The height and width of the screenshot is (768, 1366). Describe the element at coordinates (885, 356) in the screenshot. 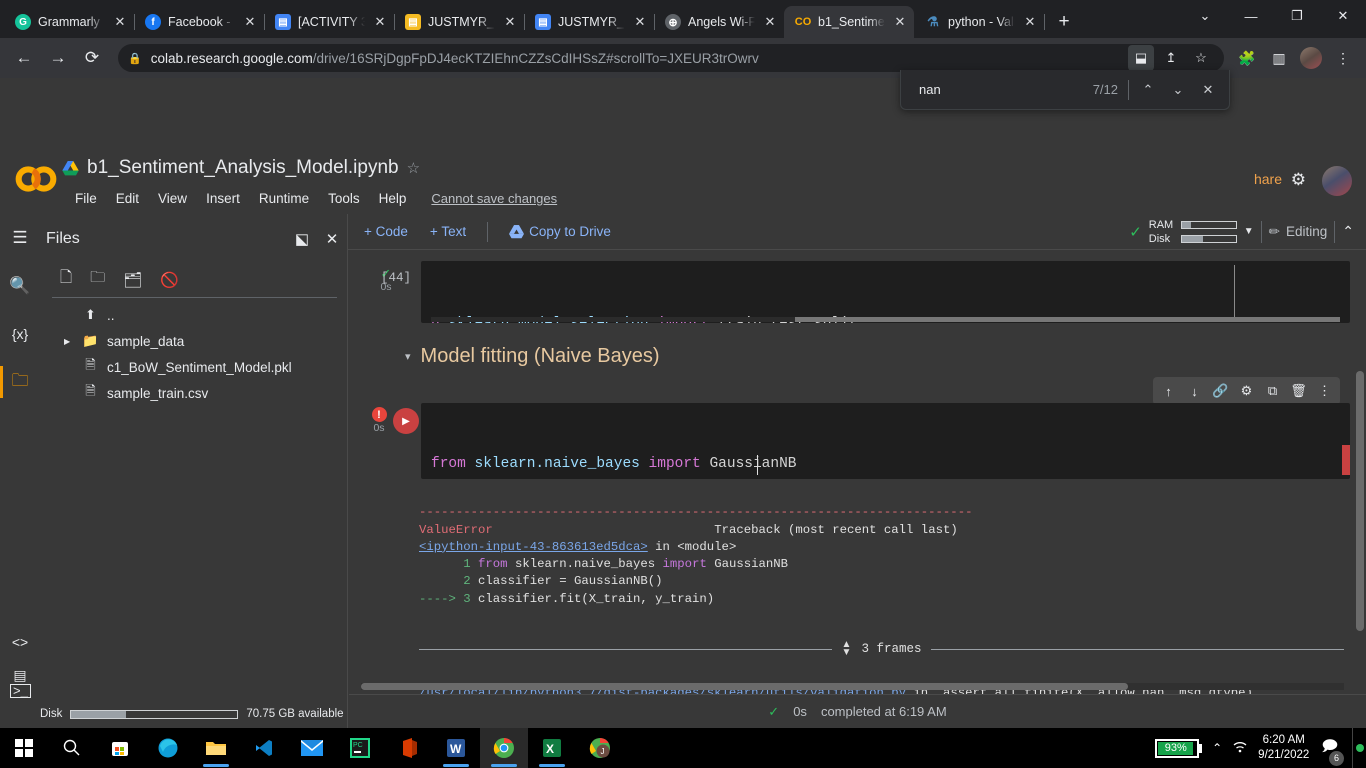

I see `markdown-section-heading: ▾ Model fitting (Naive Bayes)` at that location.